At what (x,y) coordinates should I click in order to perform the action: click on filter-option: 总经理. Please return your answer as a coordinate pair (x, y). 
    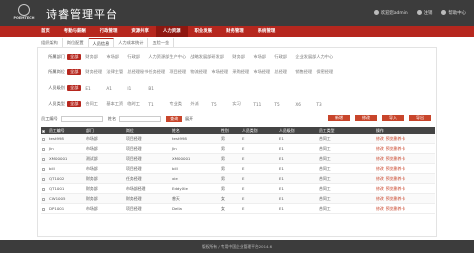
    Looking at the image, I should click on (284, 72).